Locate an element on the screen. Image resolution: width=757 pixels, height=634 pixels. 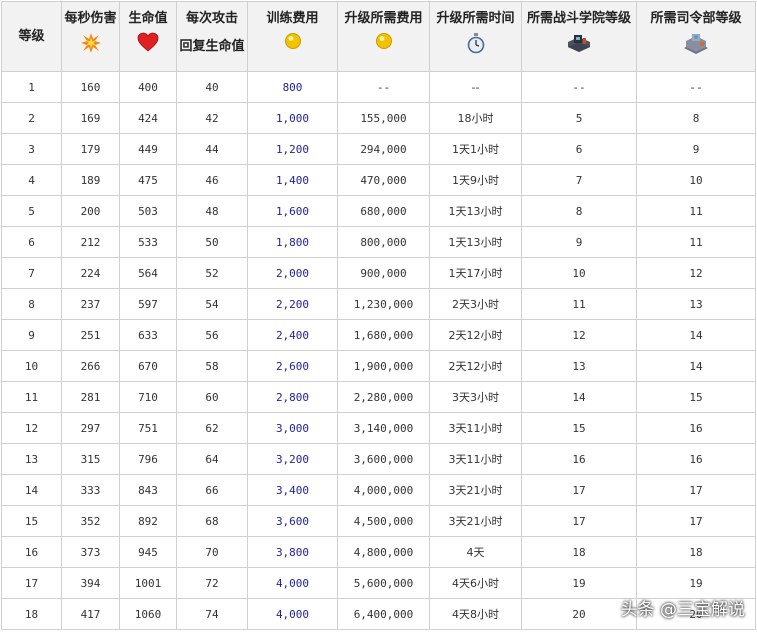
header-dps: 每秒伤害 is located at coordinates (90, 36).